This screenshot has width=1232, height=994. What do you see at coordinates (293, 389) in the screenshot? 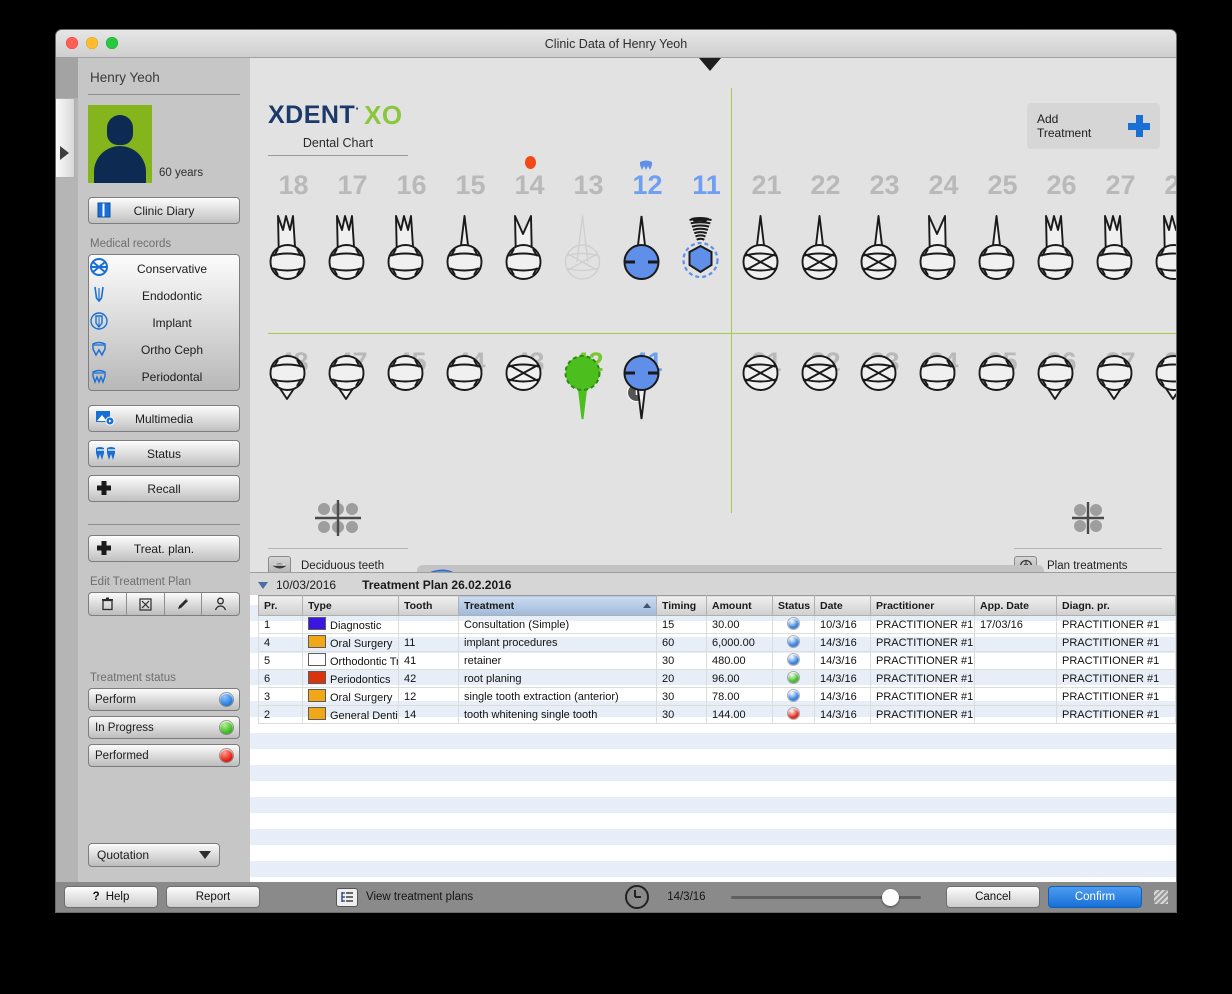
I see `tooth-48: 48` at bounding box center [293, 389].